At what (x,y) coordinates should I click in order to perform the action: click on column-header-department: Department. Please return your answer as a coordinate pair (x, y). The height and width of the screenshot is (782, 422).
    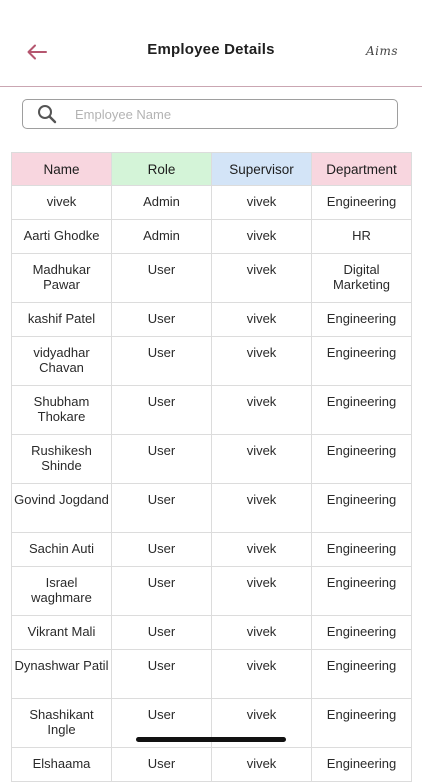
    Looking at the image, I should click on (361, 169).